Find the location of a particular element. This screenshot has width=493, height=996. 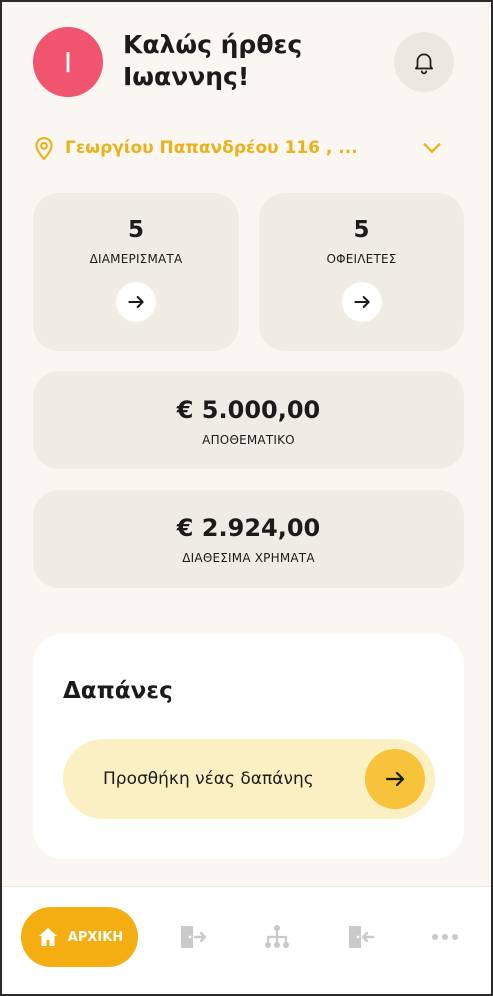

debtors-count: 5 is located at coordinates (361, 230).